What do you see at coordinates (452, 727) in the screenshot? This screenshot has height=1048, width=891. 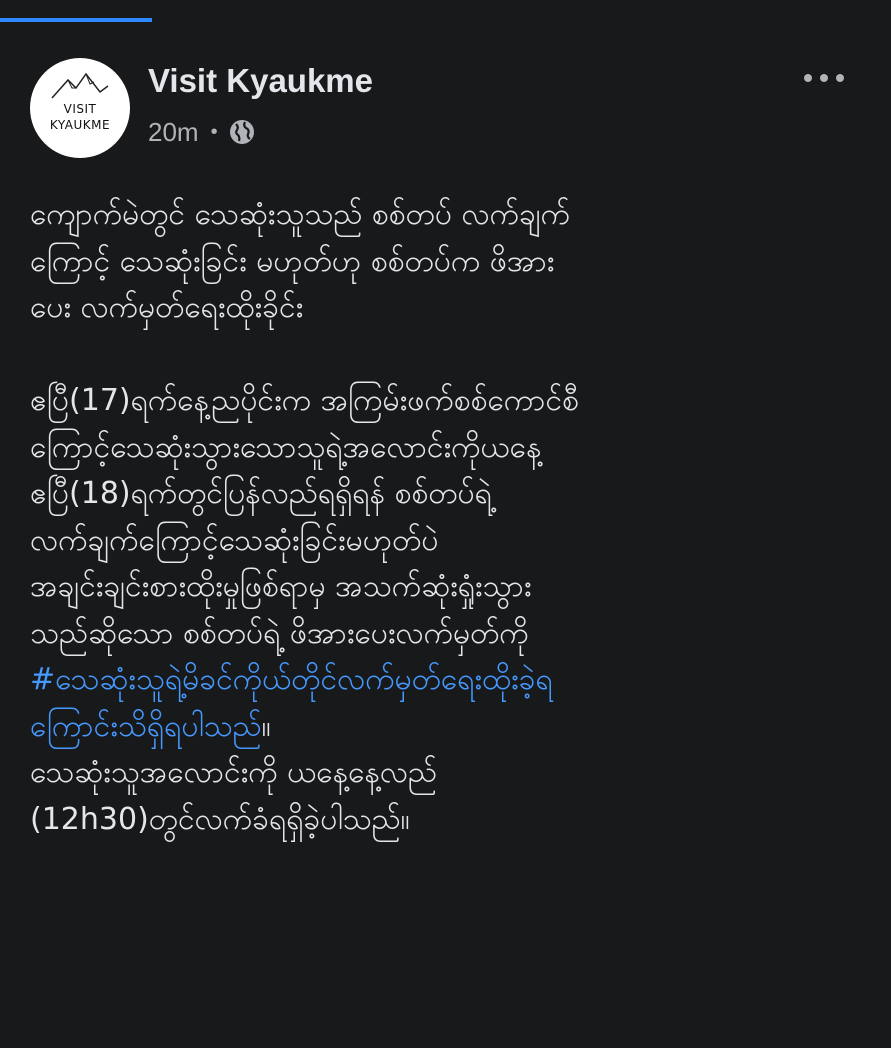 I see `post-text-line: ကြောင်းသိရှိရပါသည်။` at bounding box center [452, 727].